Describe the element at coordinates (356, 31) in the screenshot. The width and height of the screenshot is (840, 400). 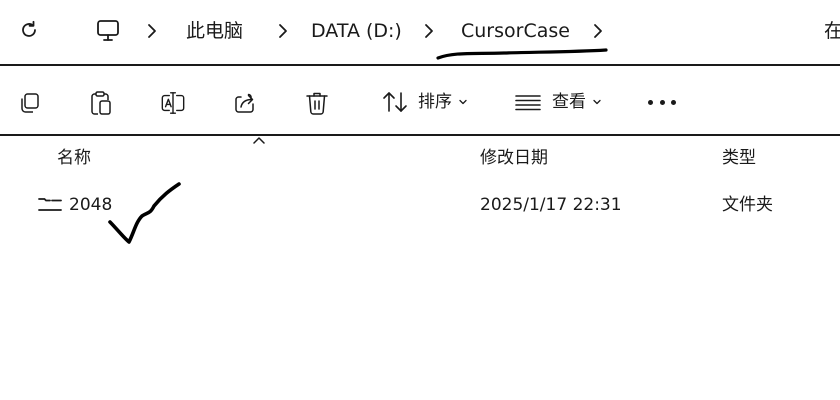
I see `breadcrumb-data-drive: DATA (D:)` at that location.